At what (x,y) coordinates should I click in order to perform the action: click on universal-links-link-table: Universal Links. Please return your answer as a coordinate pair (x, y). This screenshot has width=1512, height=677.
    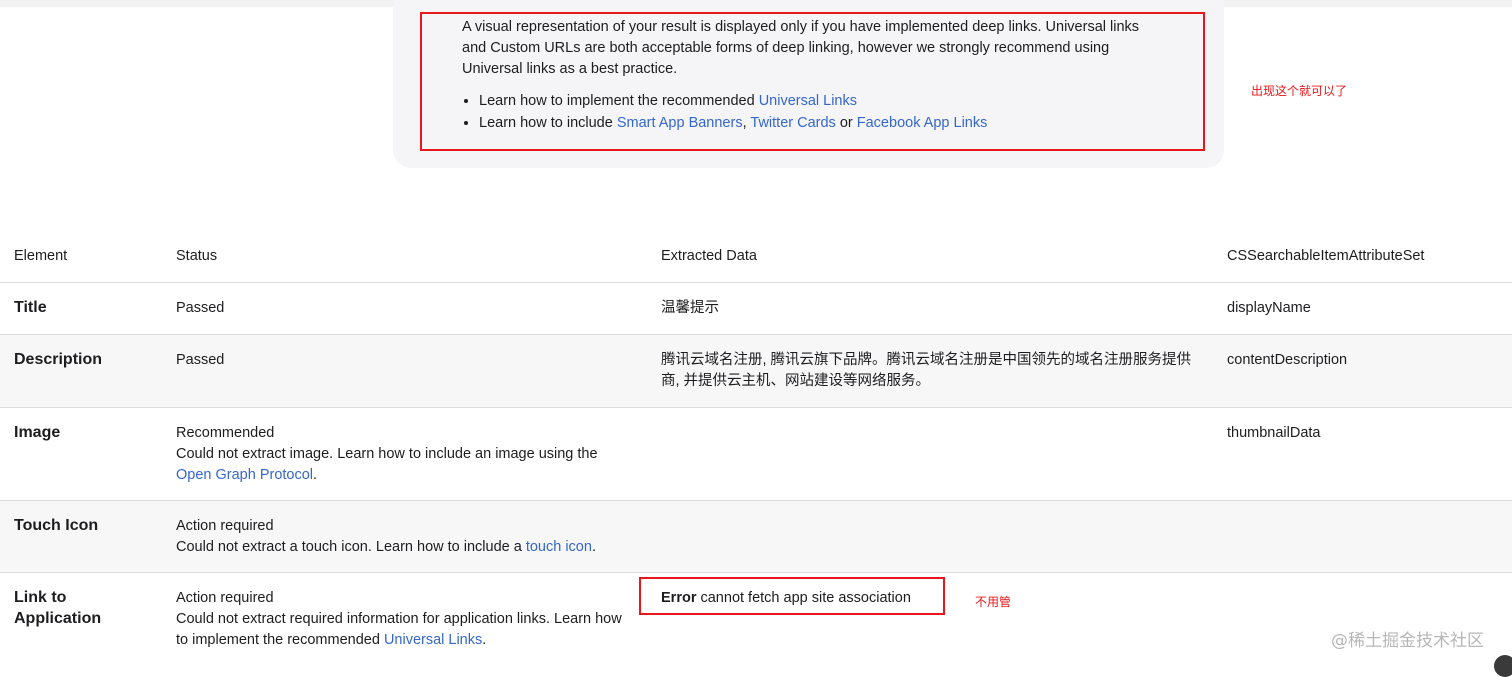
    Looking at the image, I should click on (433, 640).